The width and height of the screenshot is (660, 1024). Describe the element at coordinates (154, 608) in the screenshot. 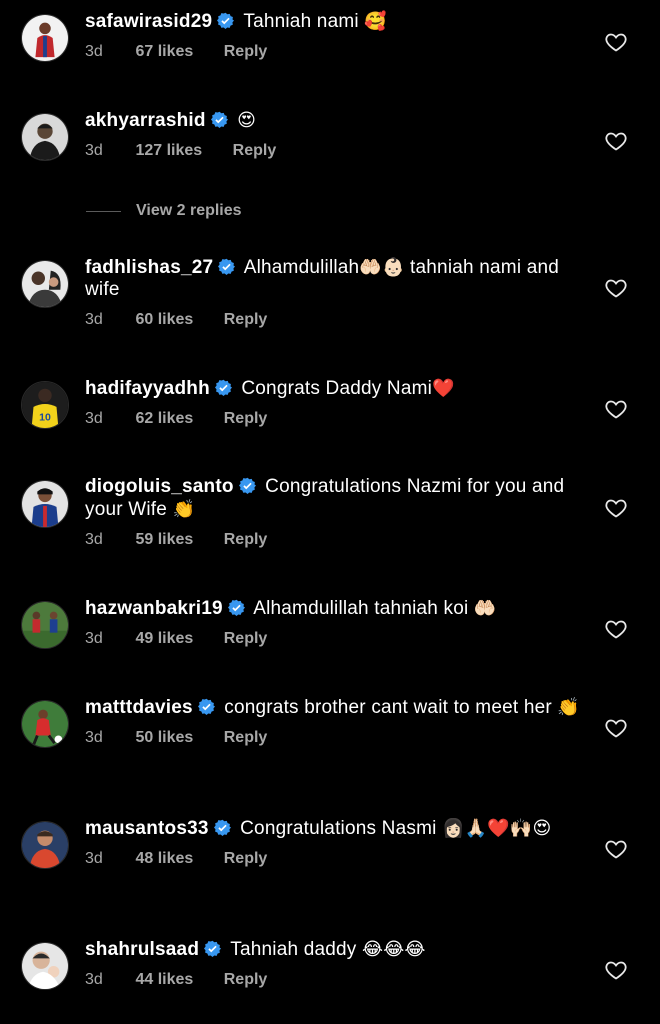

I see `comment-username: hazwanbakri19` at that location.